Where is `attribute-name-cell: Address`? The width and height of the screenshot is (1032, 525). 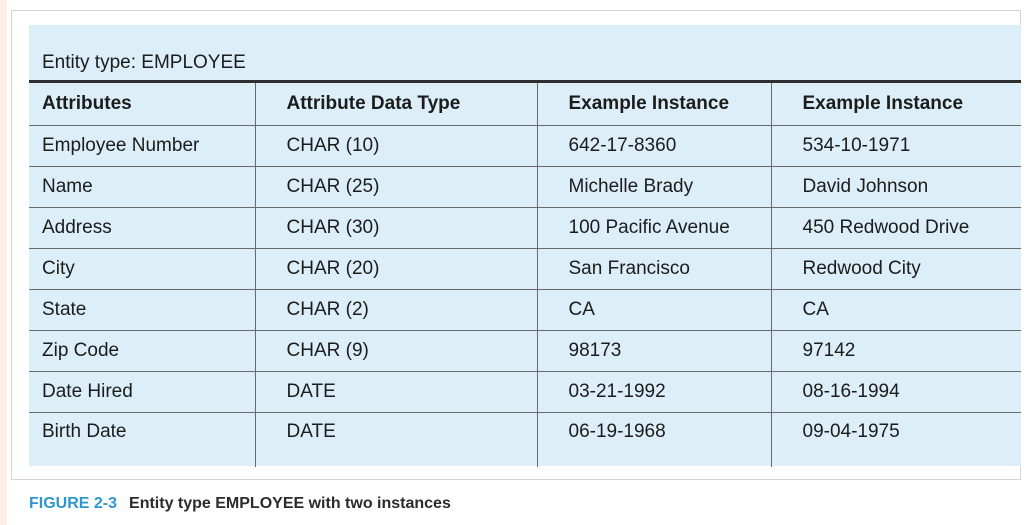
attribute-name-cell: Address is located at coordinates (142, 228).